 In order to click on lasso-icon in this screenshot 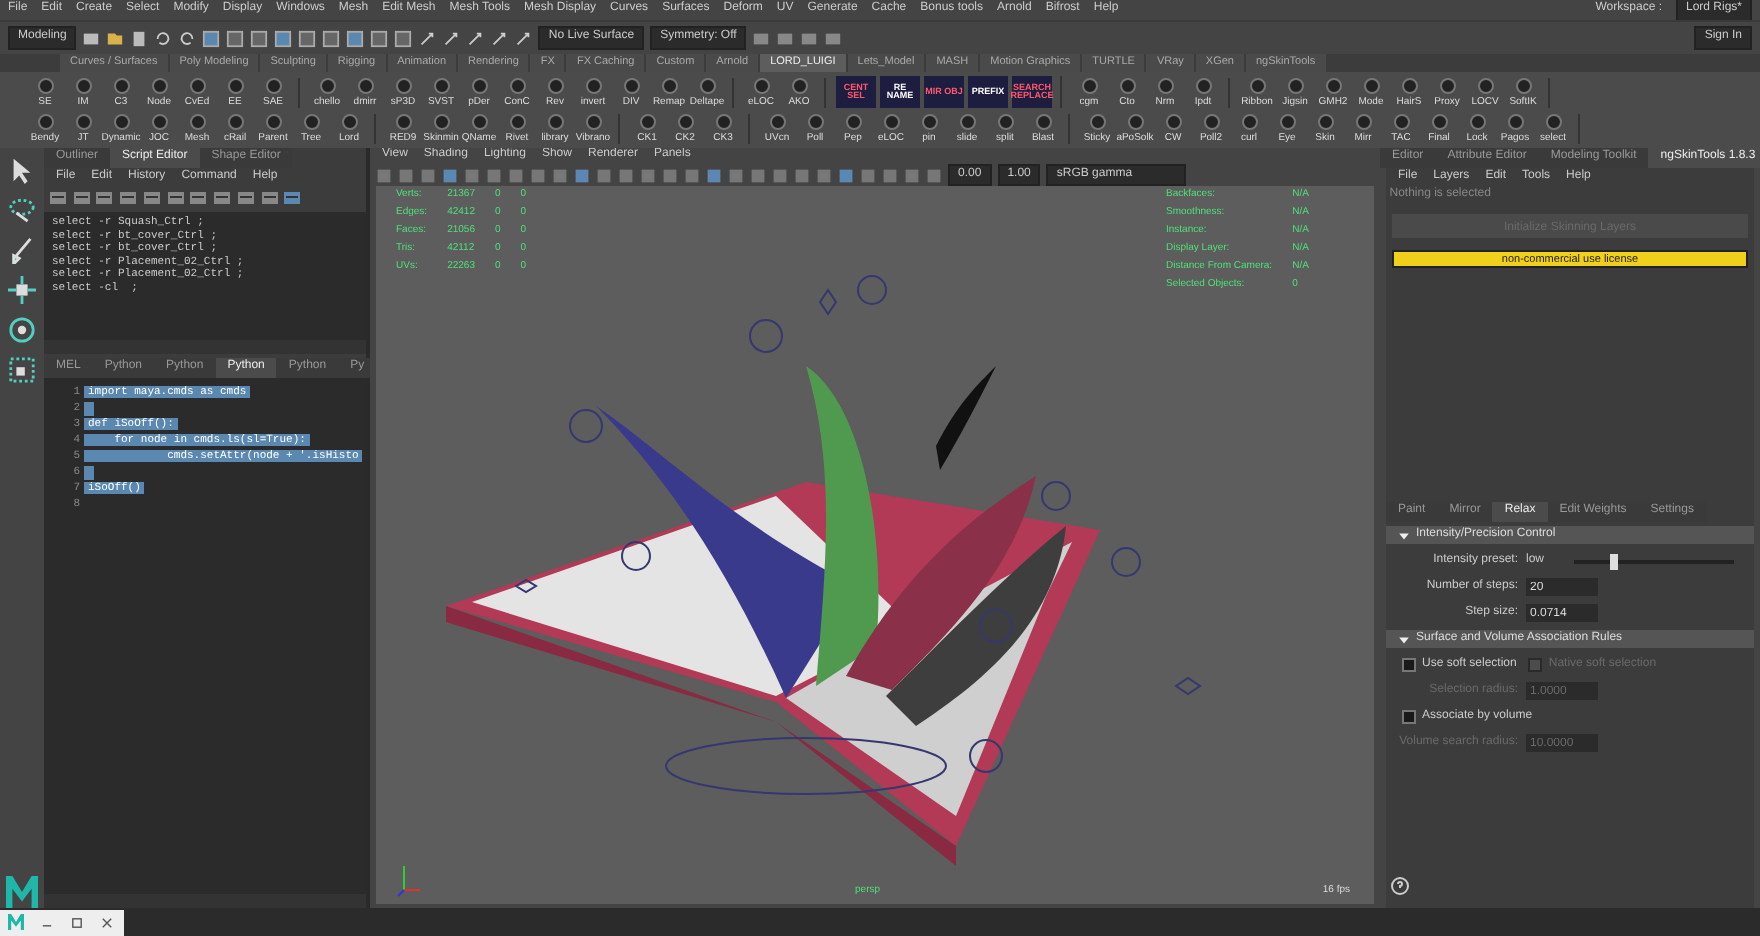, I will do `click(22, 210)`.